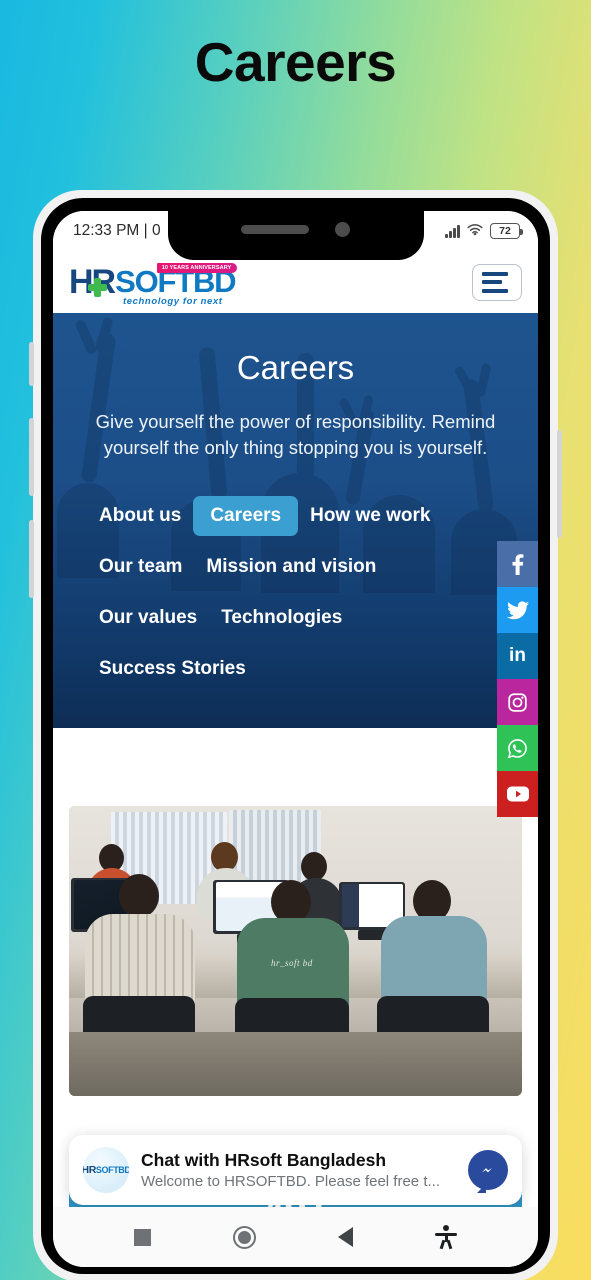  What do you see at coordinates (517, 656) in the screenshot?
I see `linkedin-icon: in` at bounding box center [517, 656].